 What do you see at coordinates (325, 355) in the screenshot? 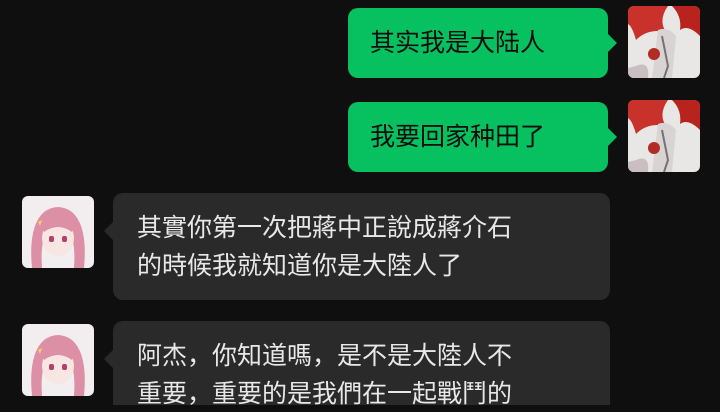
I see `message-text-line: 阿杰，你知道嗎，是不是大陸人不` at bounding box center [325, 355].